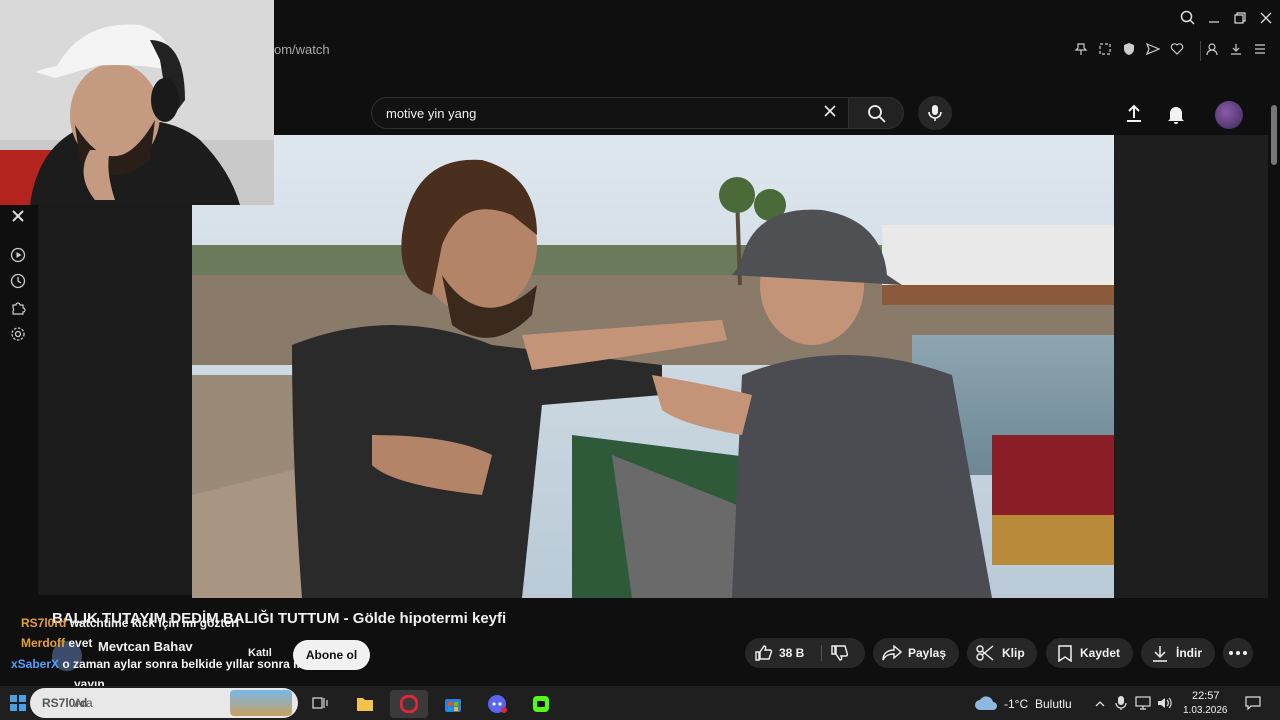 The width and height of the screenshot is (1280, 720). Describe the element at coordinates (19, 282) in the screenshot. I see `history-icon` at that location.